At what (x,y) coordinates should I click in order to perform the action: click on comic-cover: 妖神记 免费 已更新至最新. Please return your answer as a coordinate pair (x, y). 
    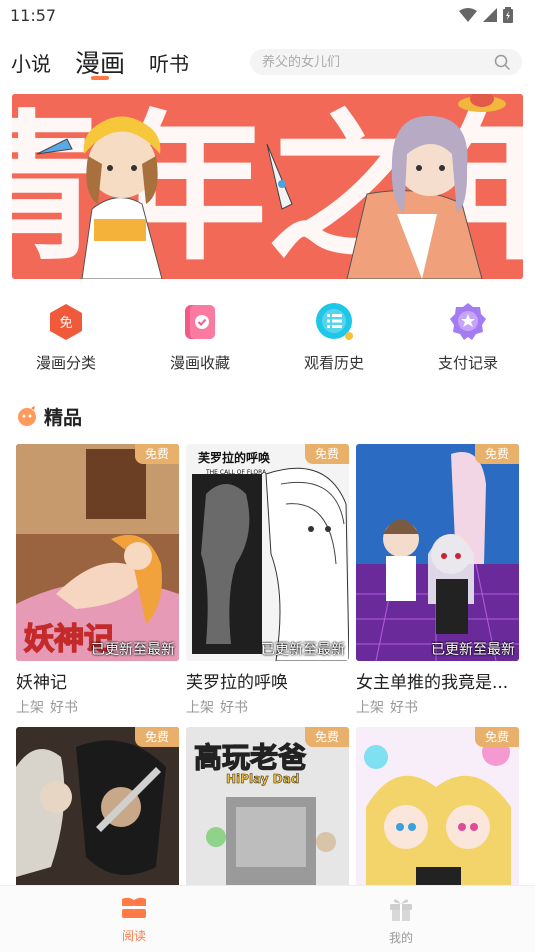
    Looking at the image, I should click on (97, 552).